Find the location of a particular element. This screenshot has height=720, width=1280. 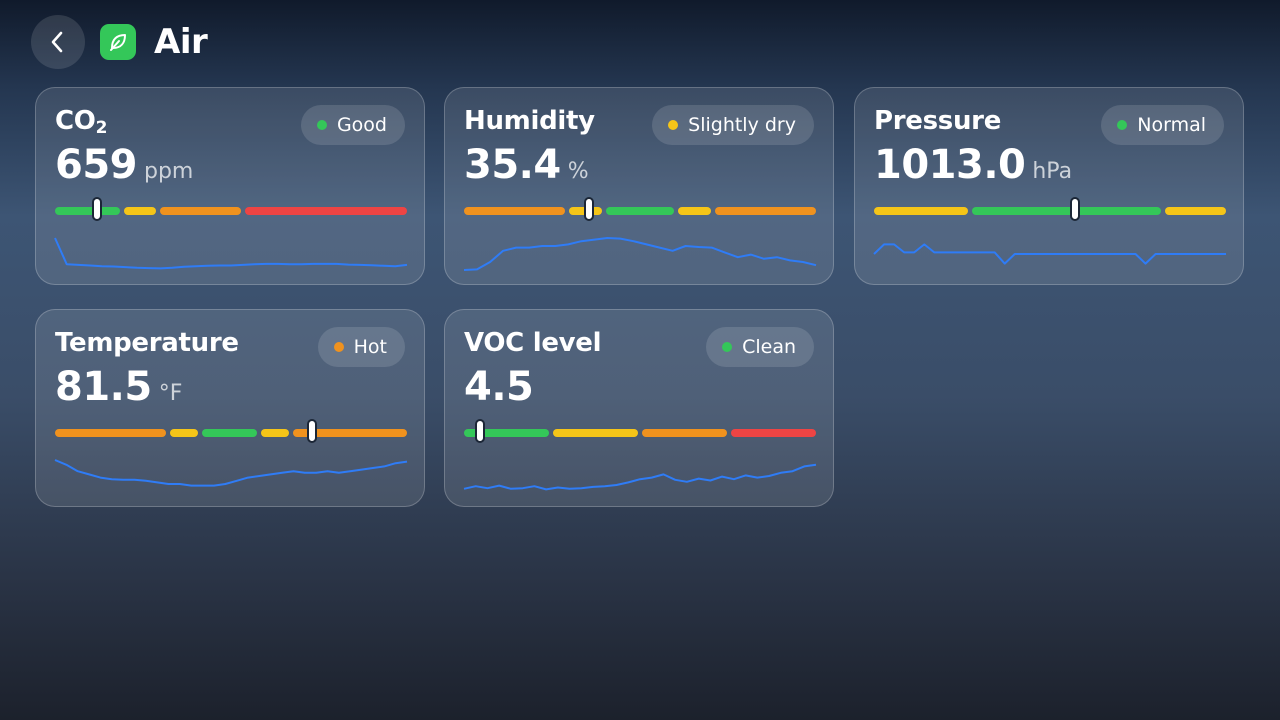

reading: 659 ppm is located at coordinates (124, 165).